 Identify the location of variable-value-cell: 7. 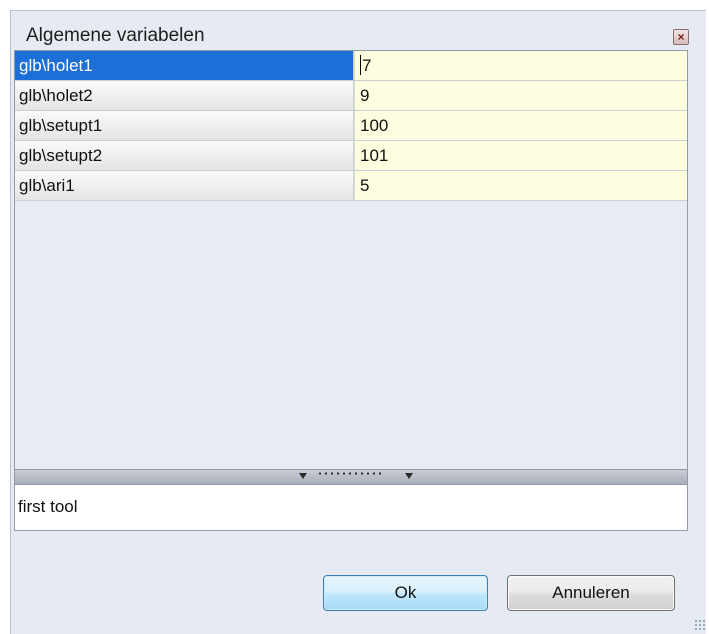
(520, 65).